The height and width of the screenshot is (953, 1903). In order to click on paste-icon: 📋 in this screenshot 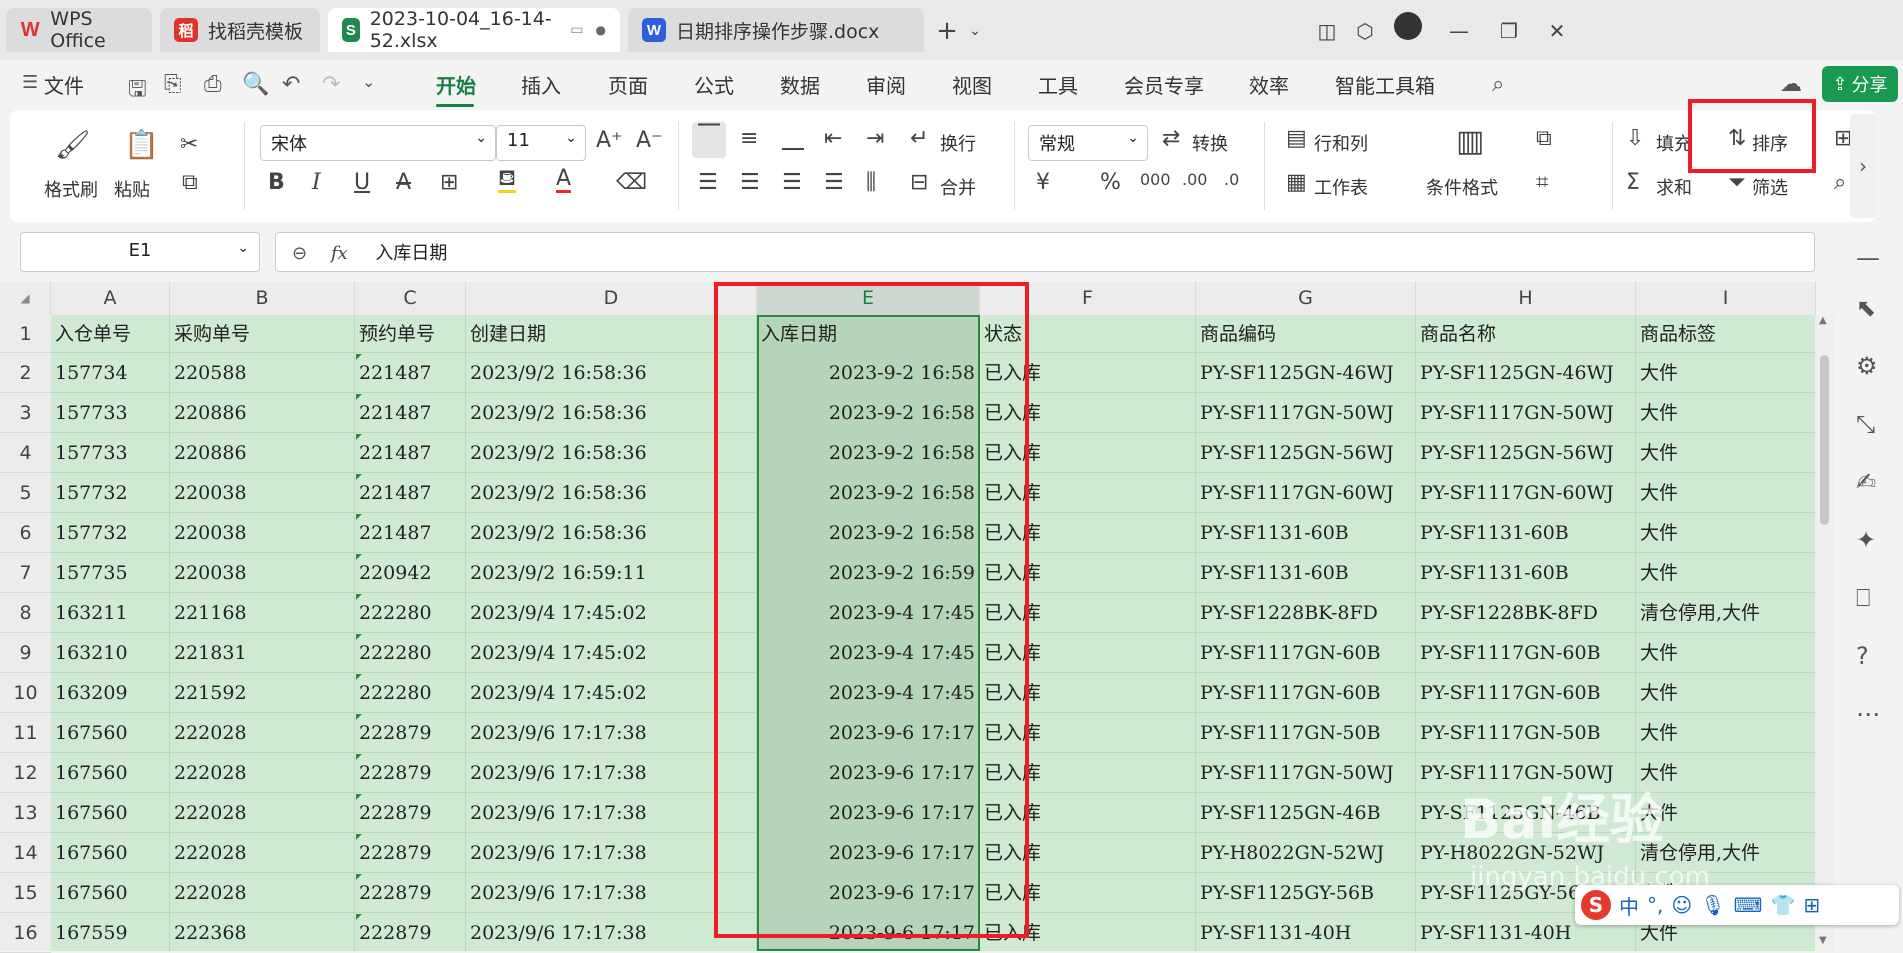, I will do `click(141, 144)`.